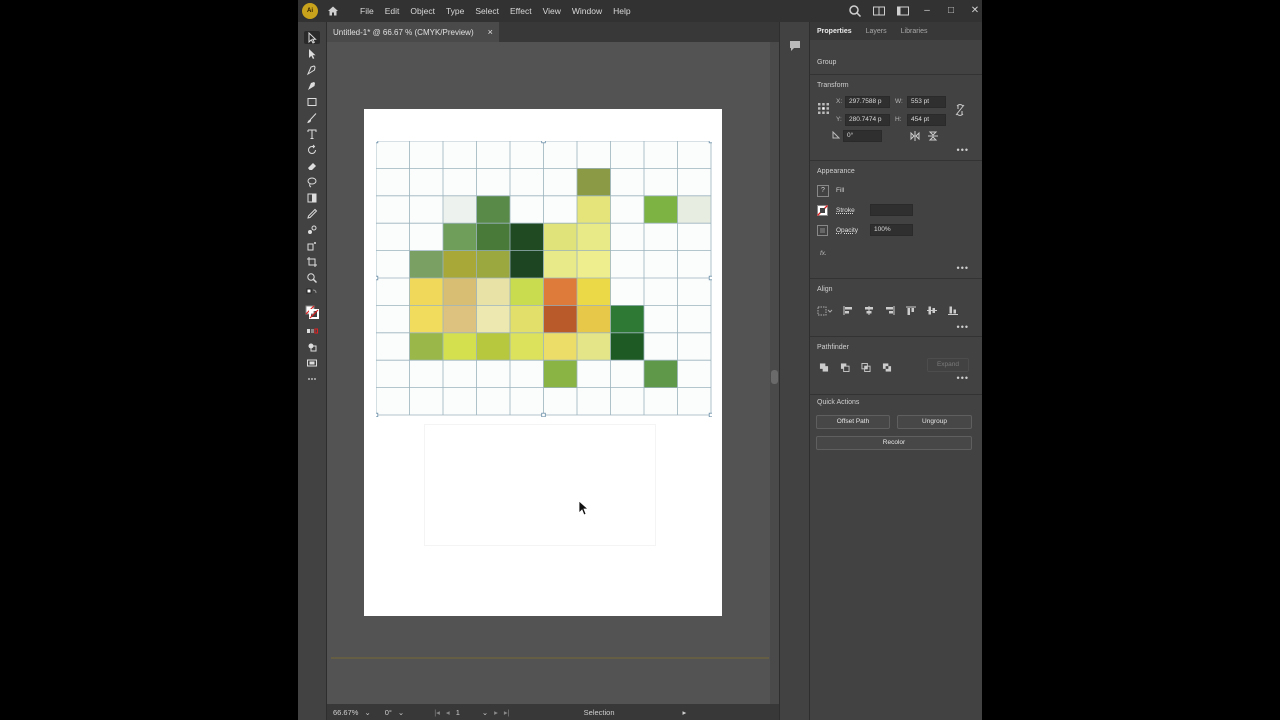  What do you see at coordinates (312, 229) in the screenshot?
I see `blend-tool` at bounding box center [312, 229].